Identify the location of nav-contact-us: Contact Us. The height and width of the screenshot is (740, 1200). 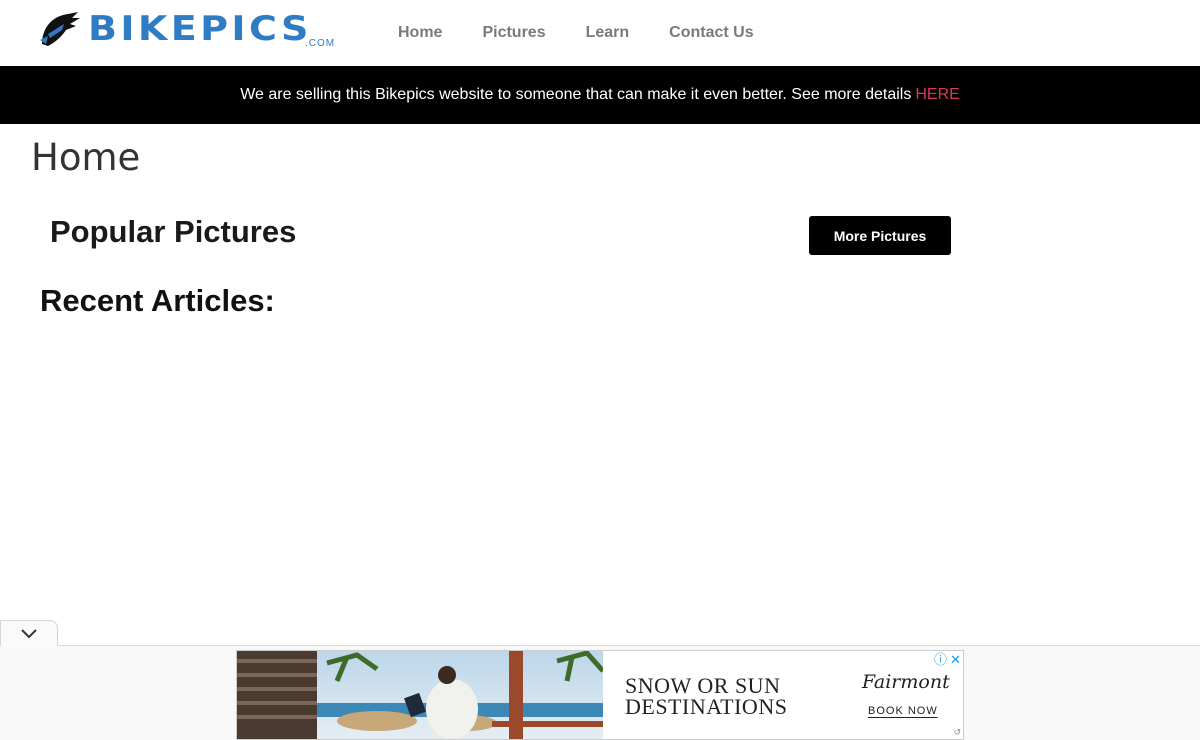
(711, 33).